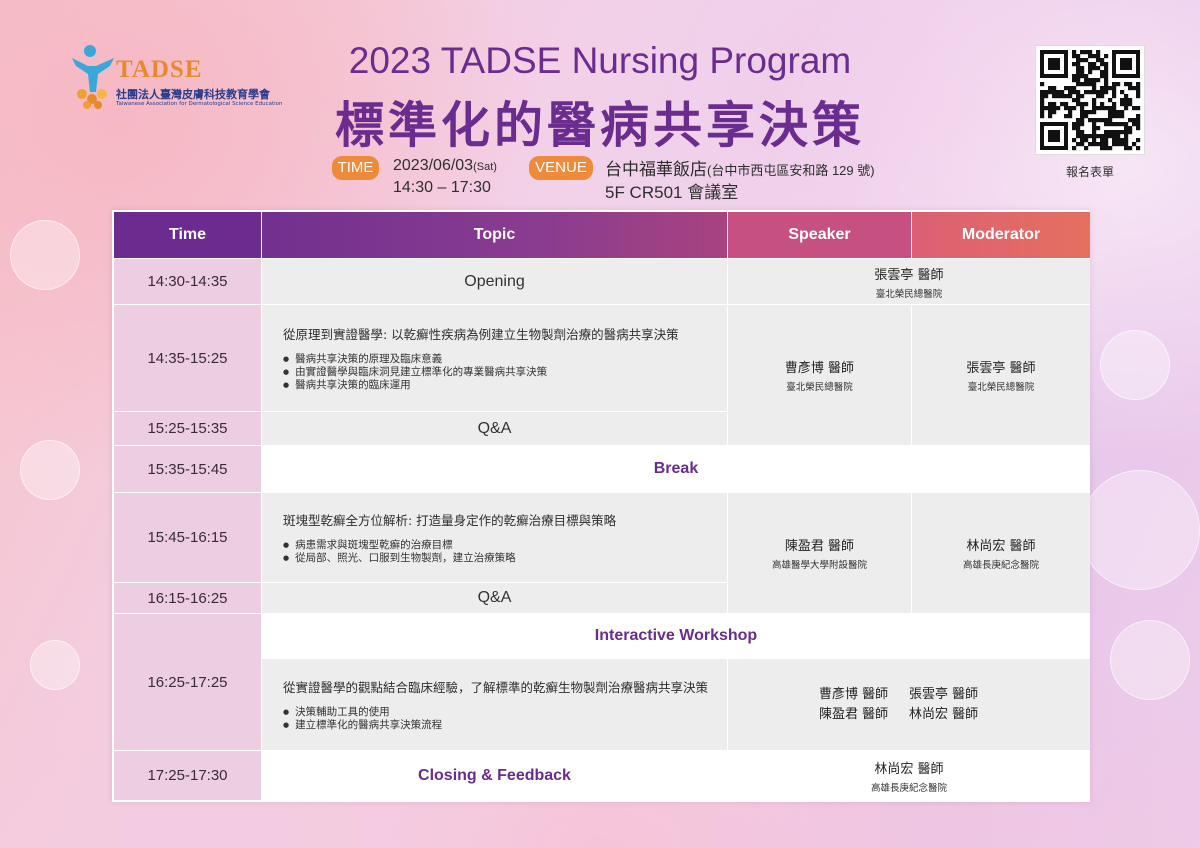  Describe the element at coordinates (600, 60) in the screenshot. I see `page-title-en: 2023 TADSE Nursing Program` at that location.